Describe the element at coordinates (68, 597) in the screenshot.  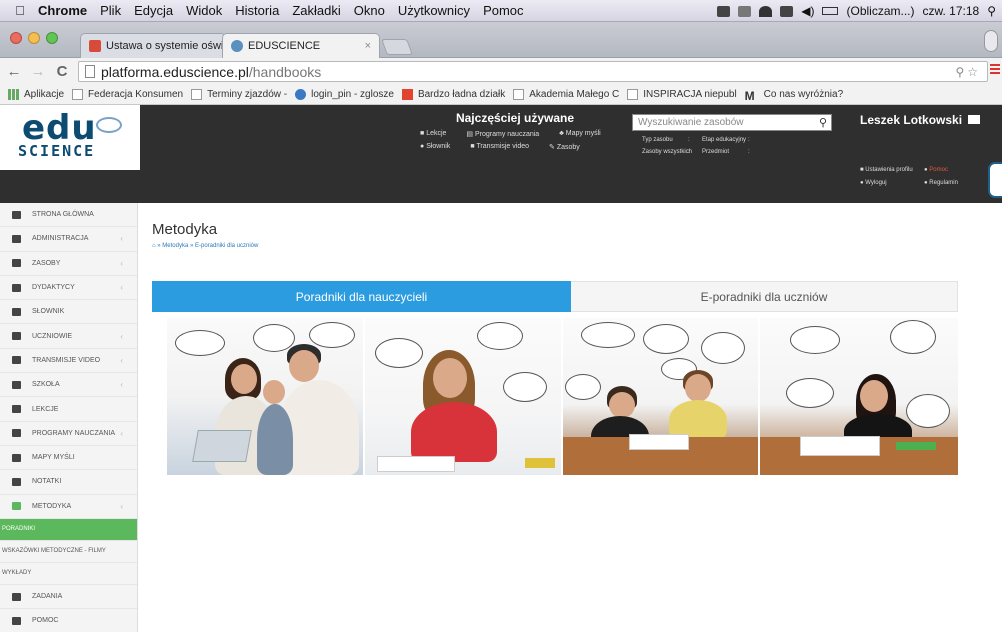
I see `sidebar-item: ZADANIA` at that location.